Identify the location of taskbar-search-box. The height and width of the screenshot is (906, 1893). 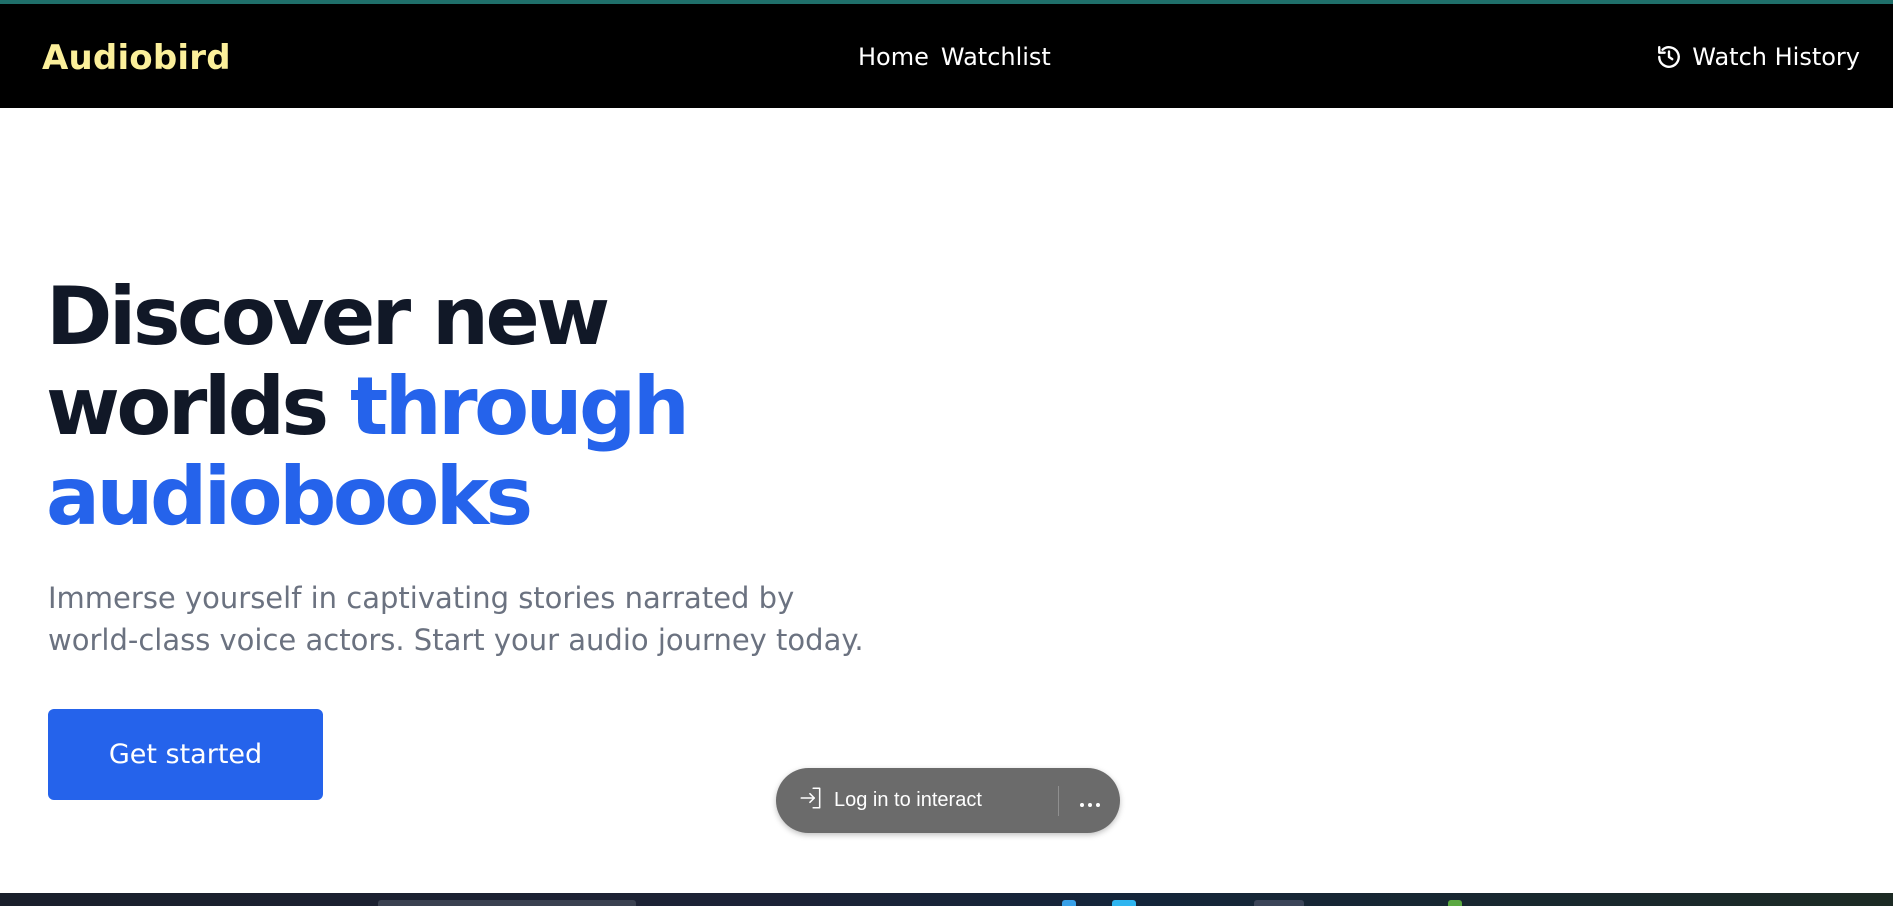
(507, 903).